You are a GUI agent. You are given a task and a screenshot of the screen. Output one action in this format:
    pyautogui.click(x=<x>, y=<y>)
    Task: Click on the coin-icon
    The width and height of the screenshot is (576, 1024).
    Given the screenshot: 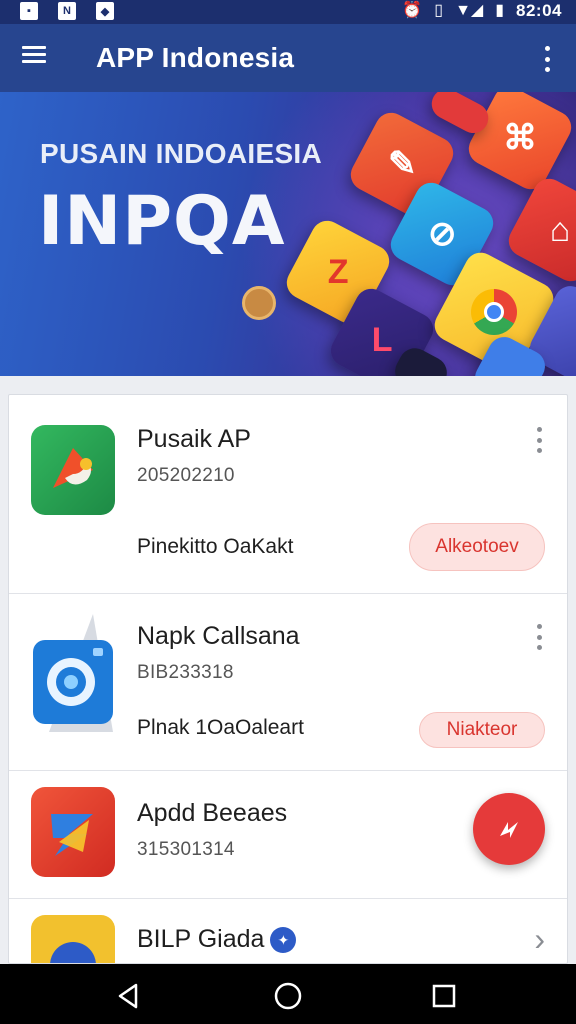 What is the action you would take?
    pyautogui.click(x=259, y=303)
    